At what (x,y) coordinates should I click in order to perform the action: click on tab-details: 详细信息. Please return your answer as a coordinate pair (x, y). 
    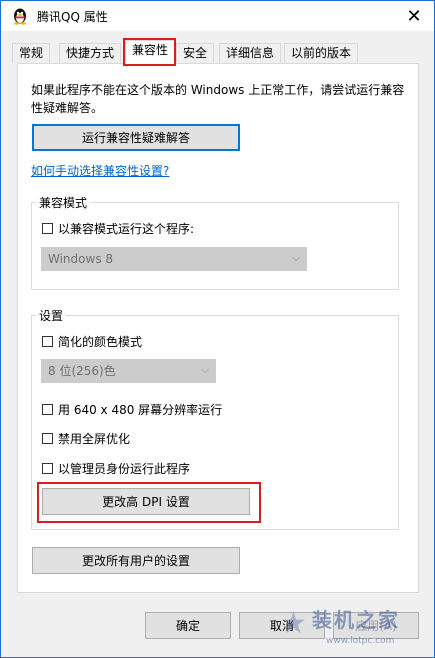
    Looking at the image, I should click on (250, 53).